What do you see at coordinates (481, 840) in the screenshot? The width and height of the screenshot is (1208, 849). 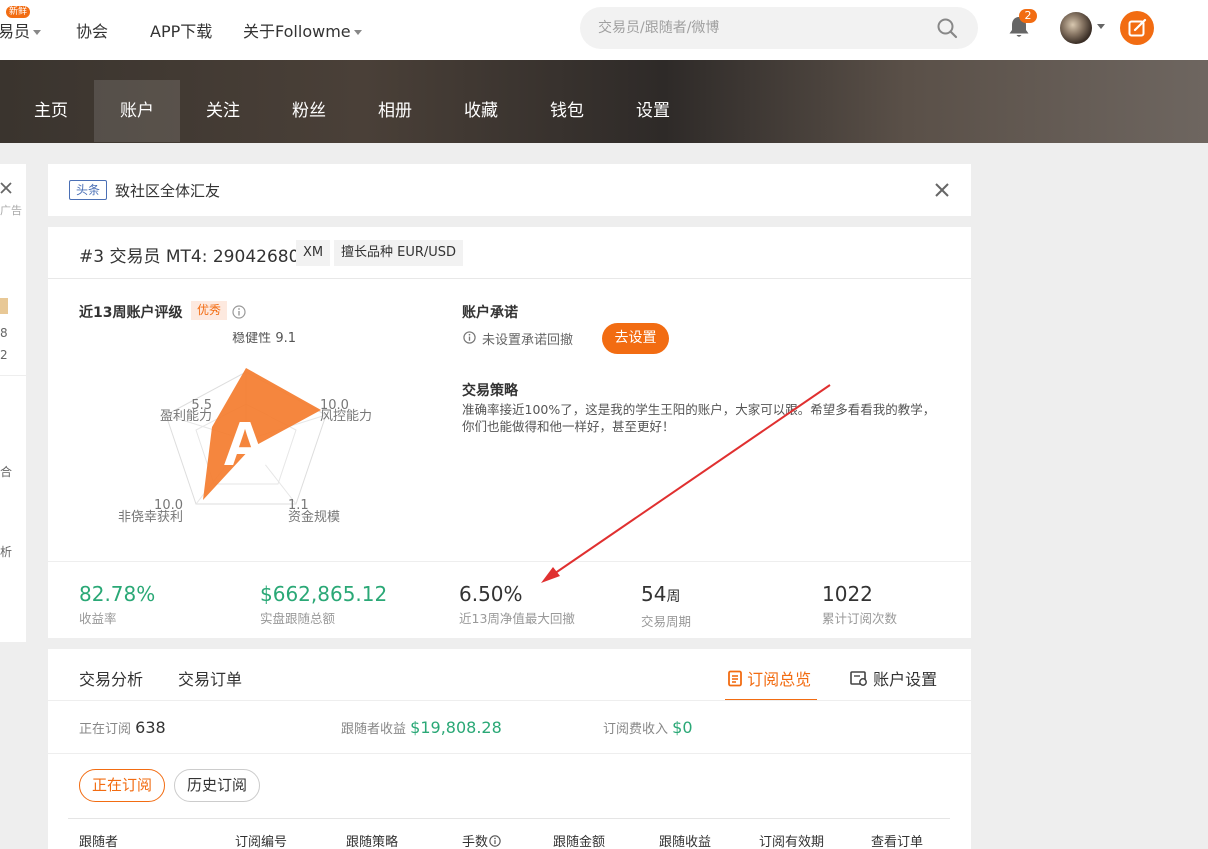 I see `col-lots: 手数` at bounding box center [481, 840].